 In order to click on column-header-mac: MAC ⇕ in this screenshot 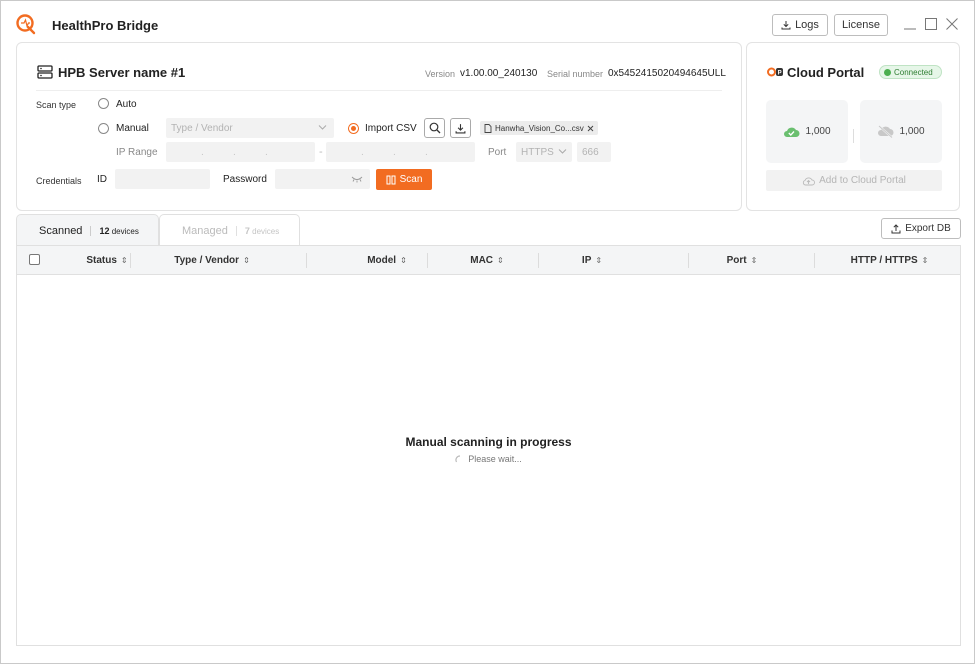, I will do `click(487, 260)`.